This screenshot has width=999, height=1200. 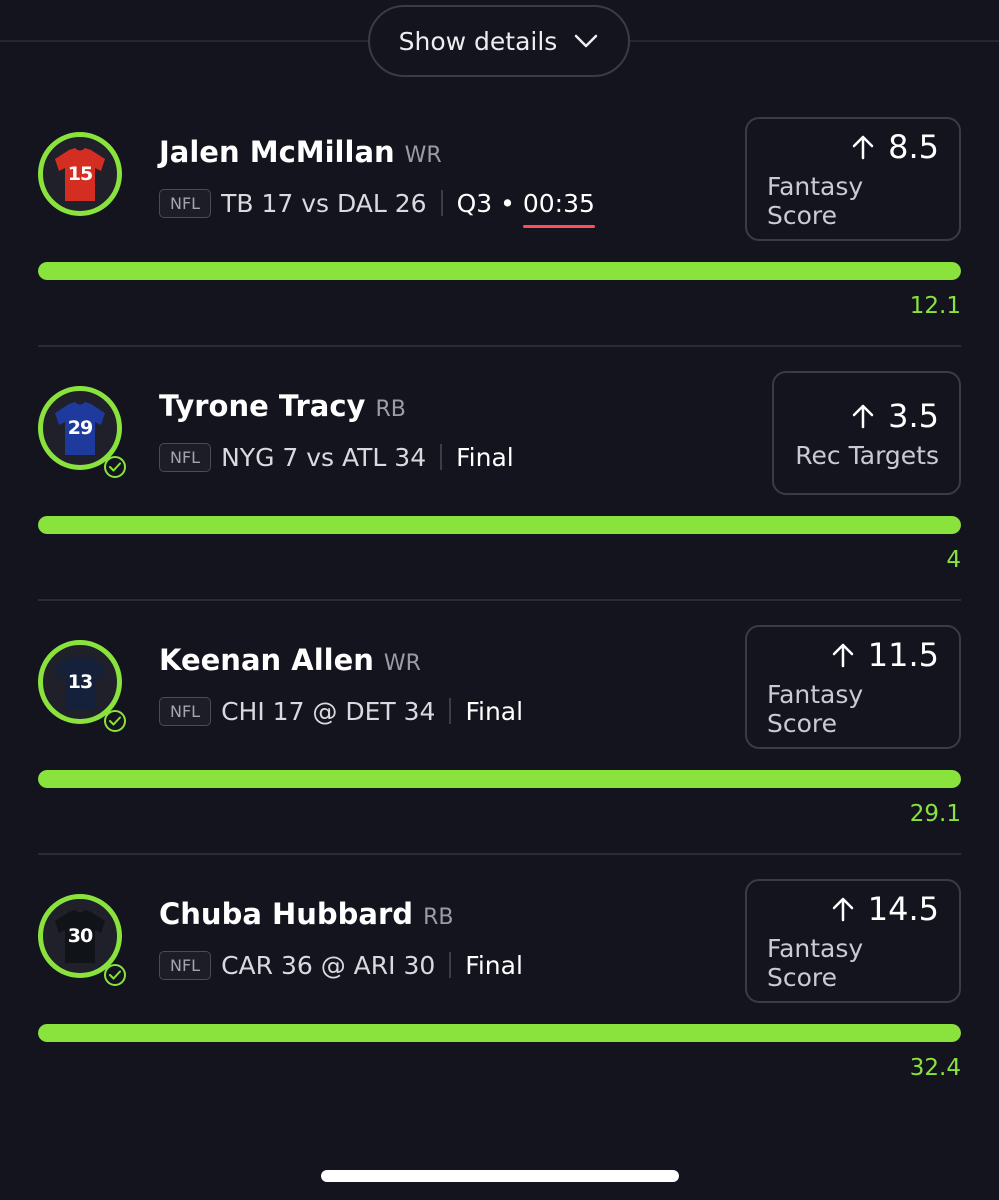 I want to click on player-name-text: Tyrone Tracy, so click(x=262, y=406).